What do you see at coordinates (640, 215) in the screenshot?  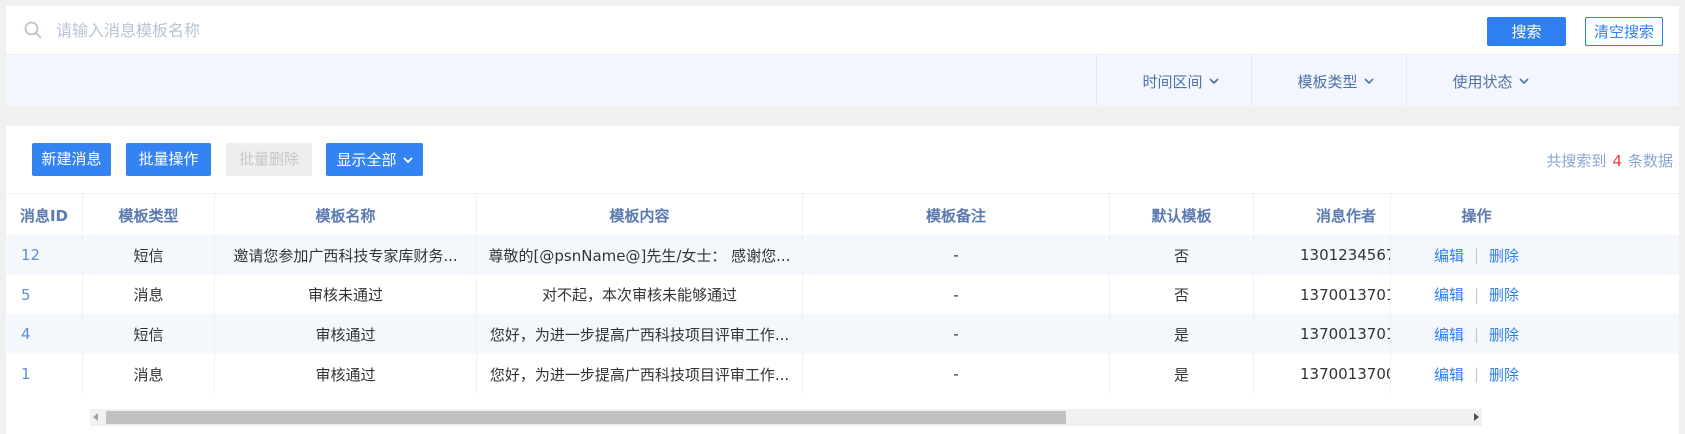 I see `column-header-content: 模板内容` at bounding box center [640, 215].